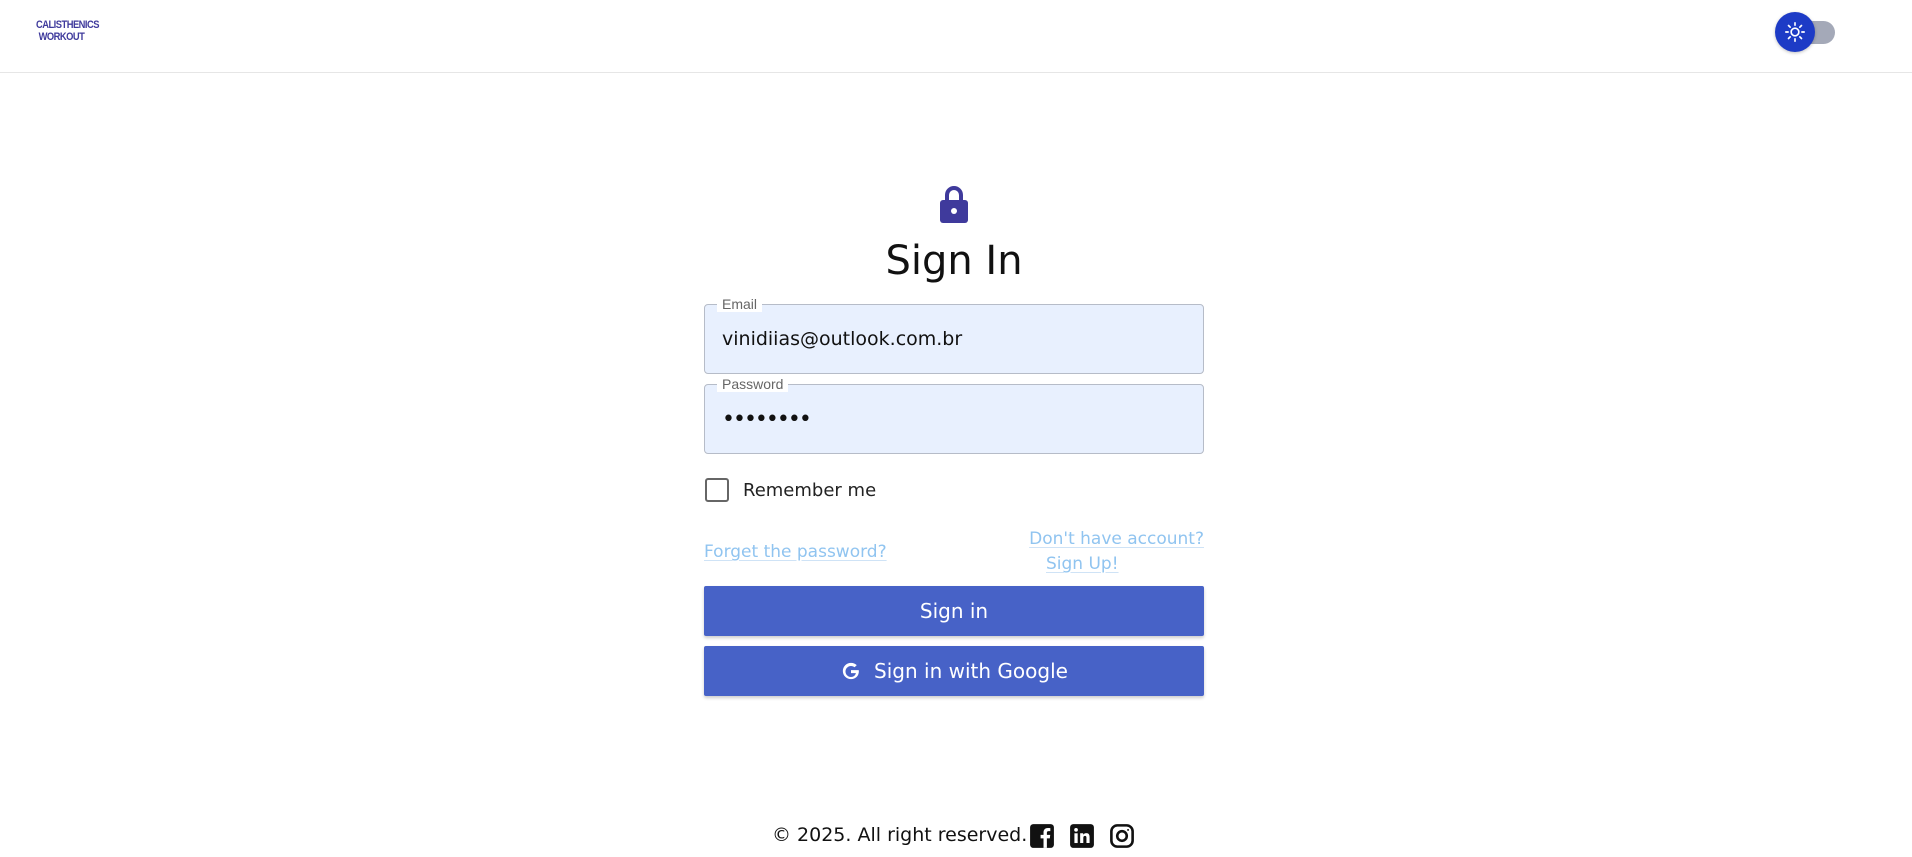 The width and height of the screenshot is (1912, 857). Describe the element at coordinates (753, 384) in the screenshot. I see `password-label: Password` at that location.